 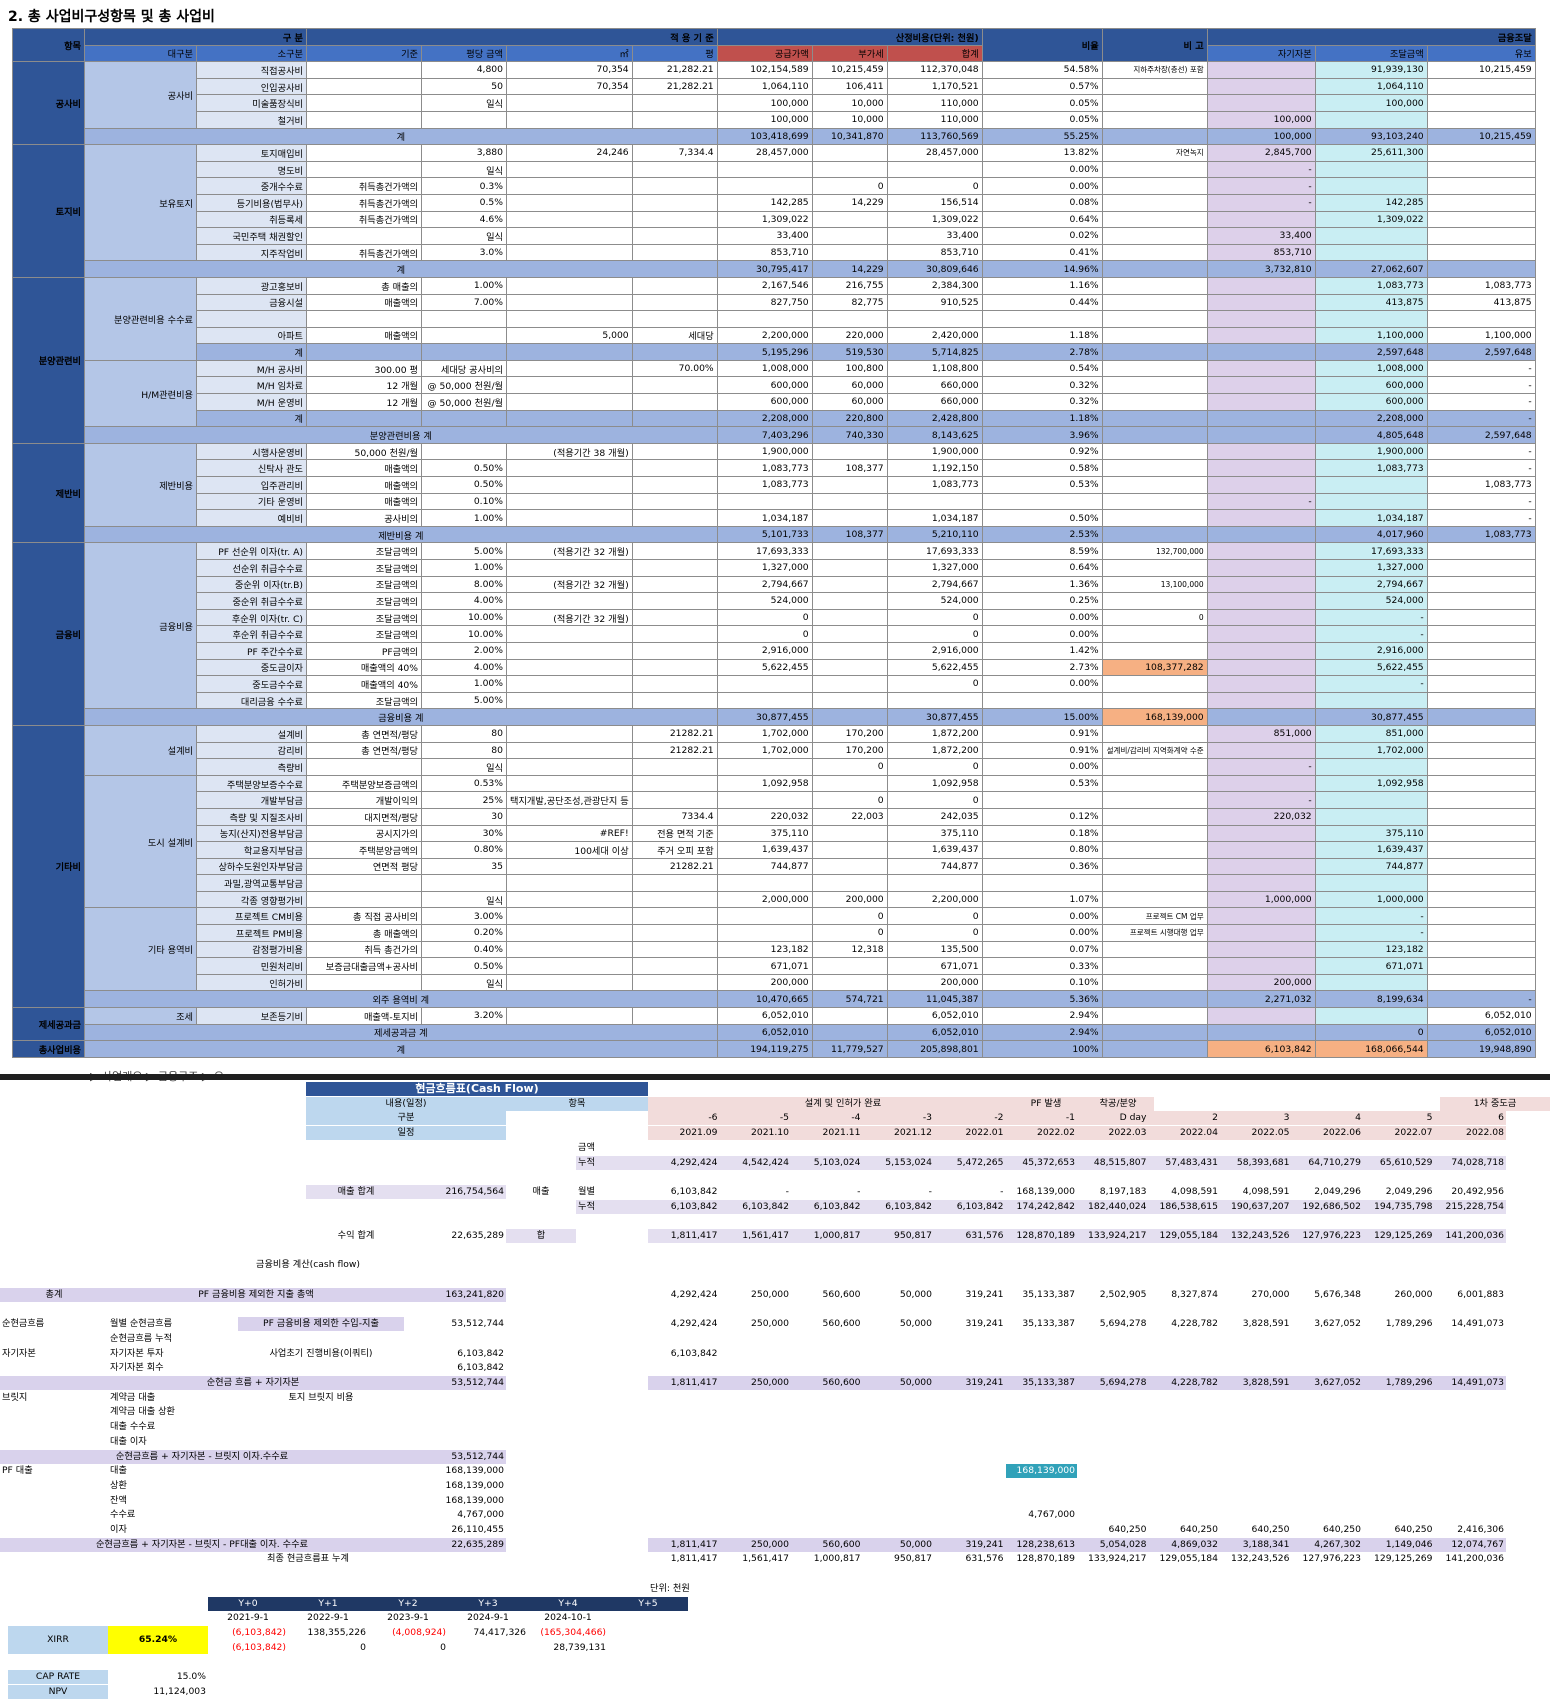 What do you see at coordinates (15, 1397) in the screenshot?
I see `bridge-label: 브릿지` at bounding box center [15, 1397].